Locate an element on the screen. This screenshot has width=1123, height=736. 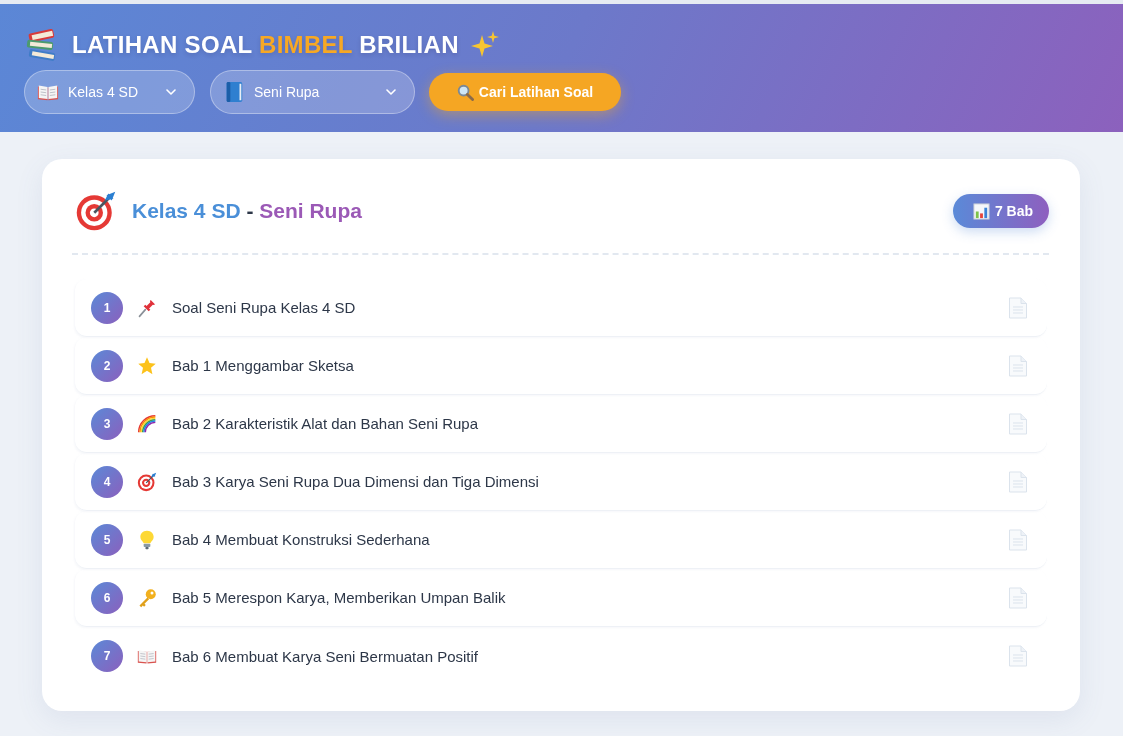
chapter-number: 4 is located at coordinates (107, 481).